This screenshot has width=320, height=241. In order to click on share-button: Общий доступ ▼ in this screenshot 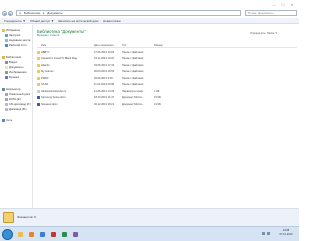, I will do `click(42, 21)`.